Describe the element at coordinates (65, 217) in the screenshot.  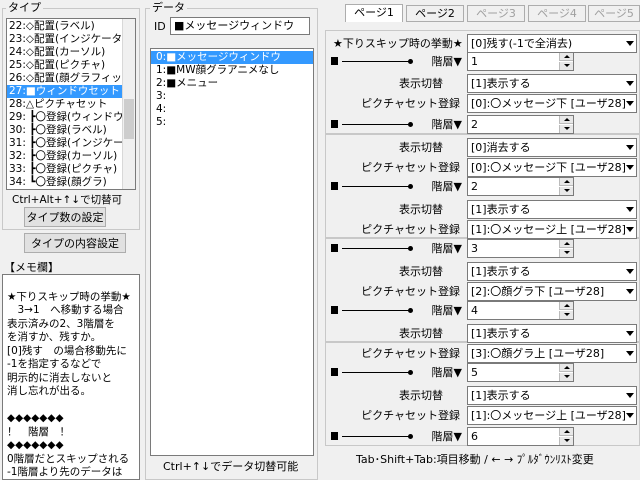
I see `type-count-button: タイプ数の設定` at that location.